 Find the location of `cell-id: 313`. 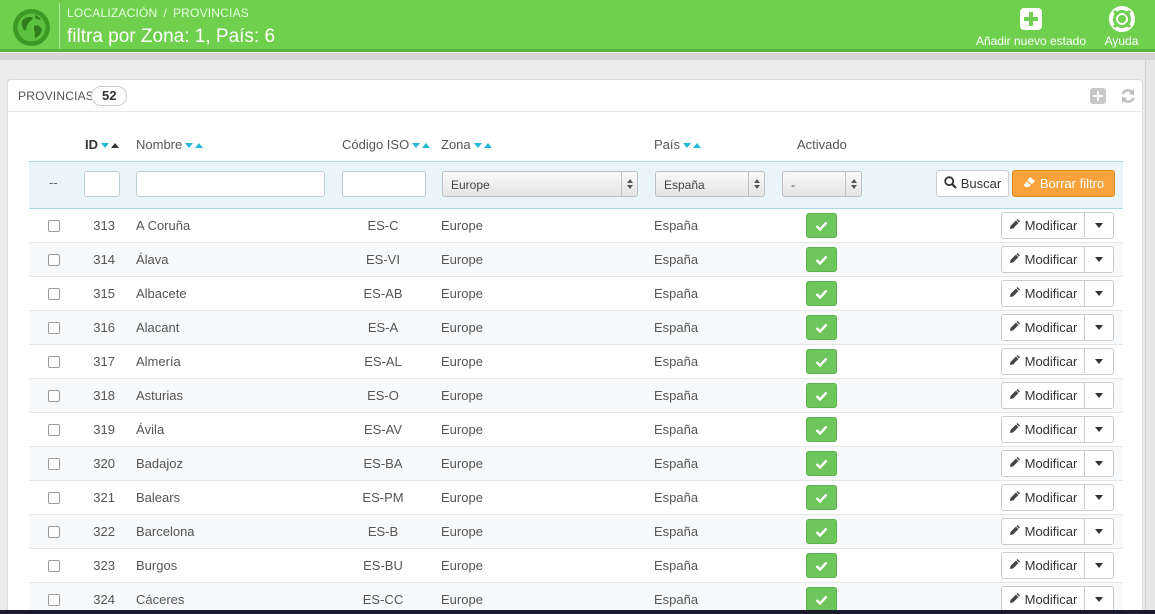

cell-id: 313 is located at coordinates (104, 225).